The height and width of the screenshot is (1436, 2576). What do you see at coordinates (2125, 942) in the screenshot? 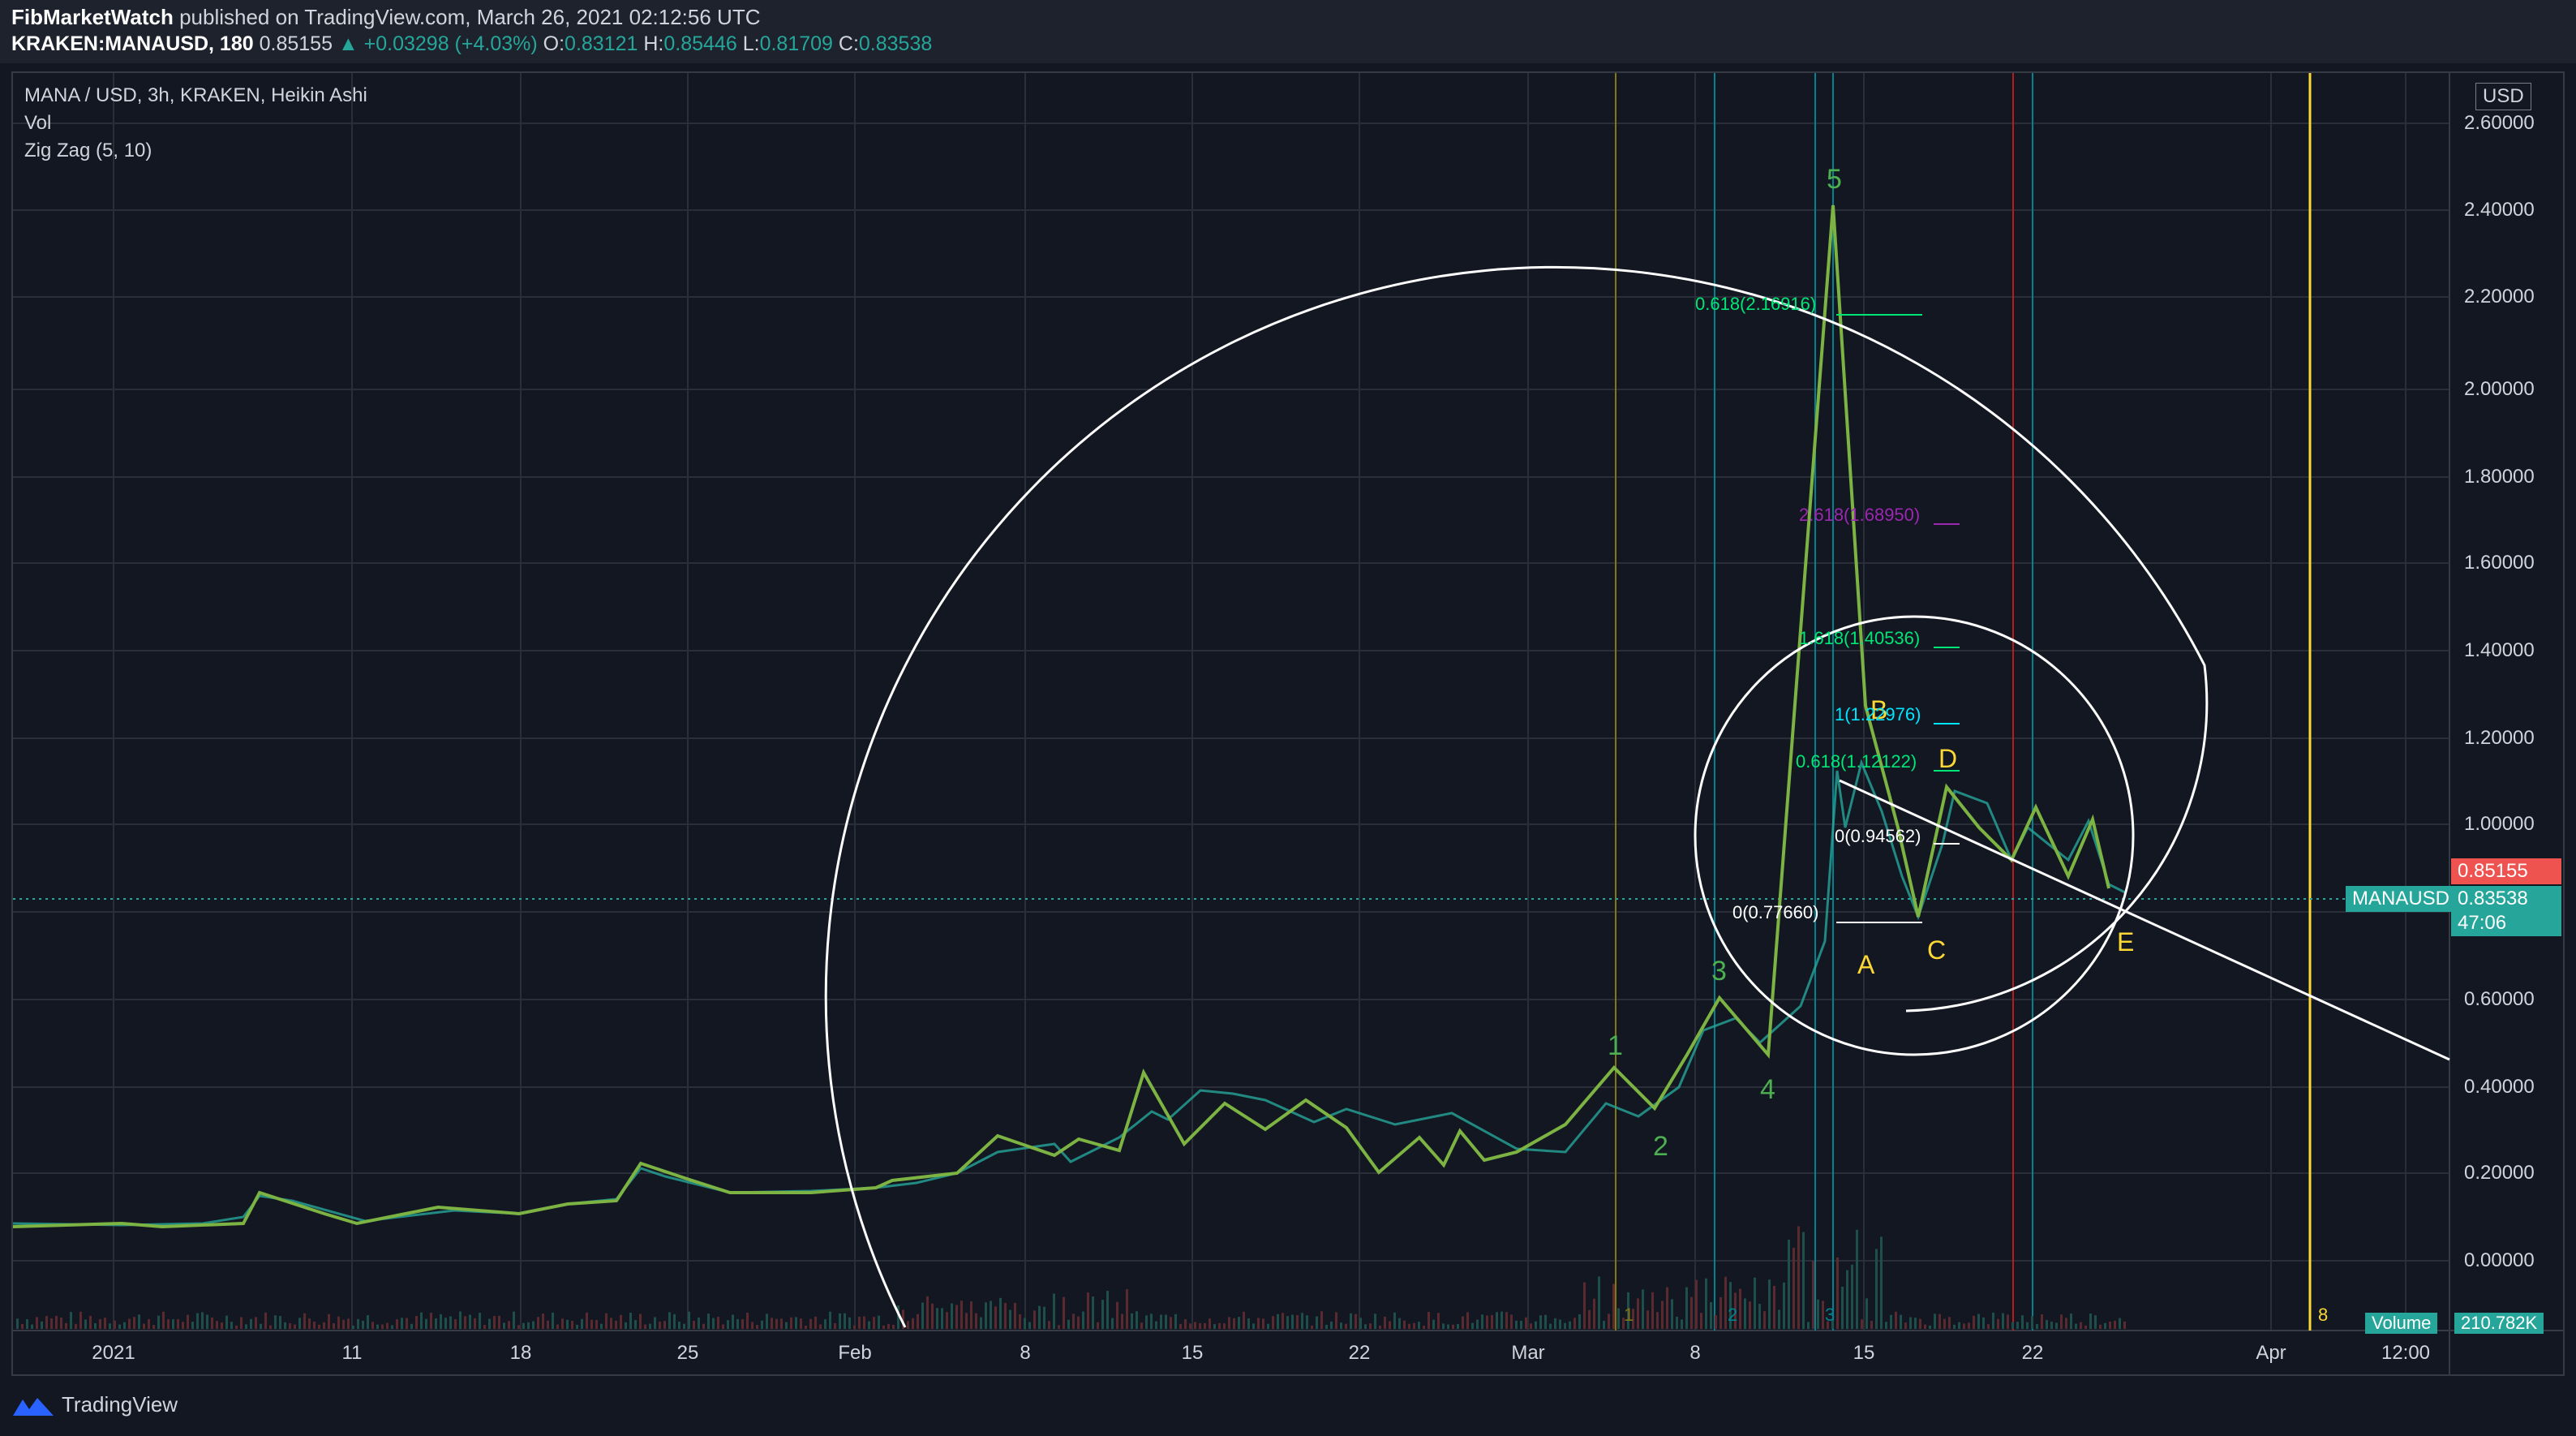
I see `wave-label-e: E` at bounding box center [2125, 942].